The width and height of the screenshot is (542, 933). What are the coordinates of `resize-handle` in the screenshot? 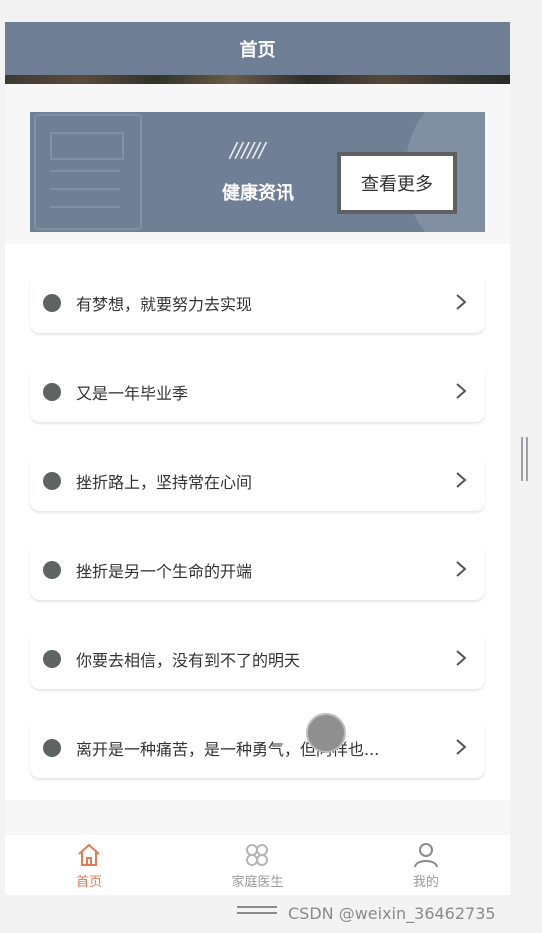 It's located at (526, 459).